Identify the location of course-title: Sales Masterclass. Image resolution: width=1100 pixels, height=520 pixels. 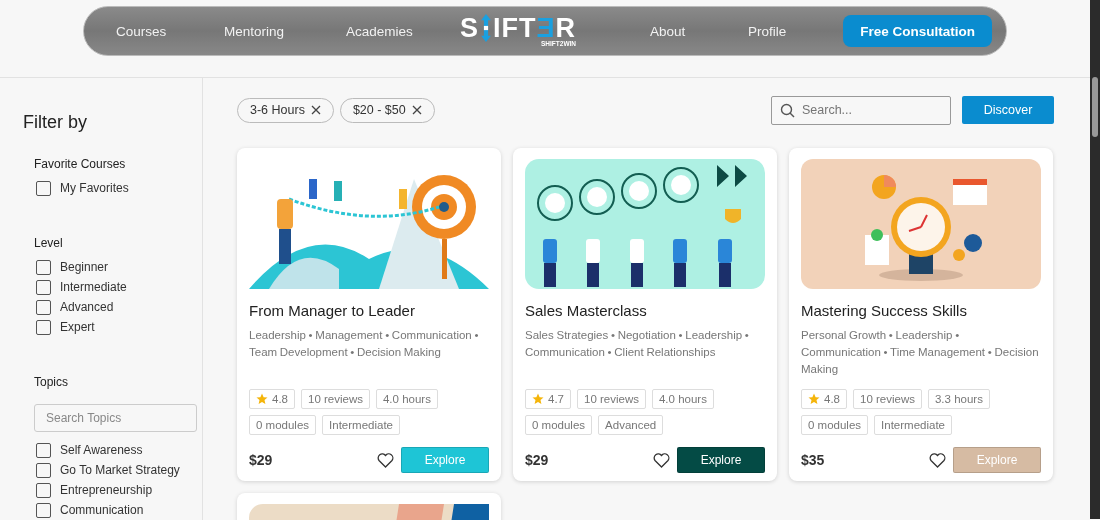
(645, 310).